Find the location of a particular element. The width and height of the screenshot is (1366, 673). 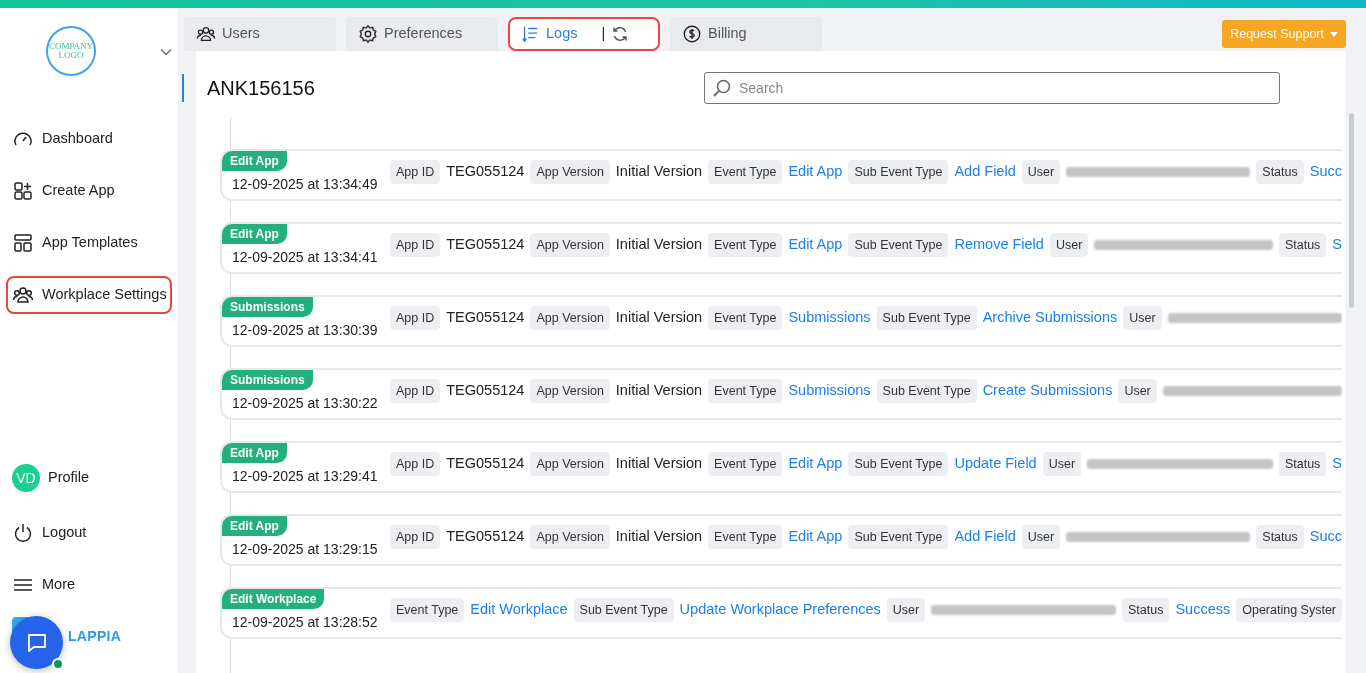

brand-name: LAPPIA is located at coordinates (95, 636).